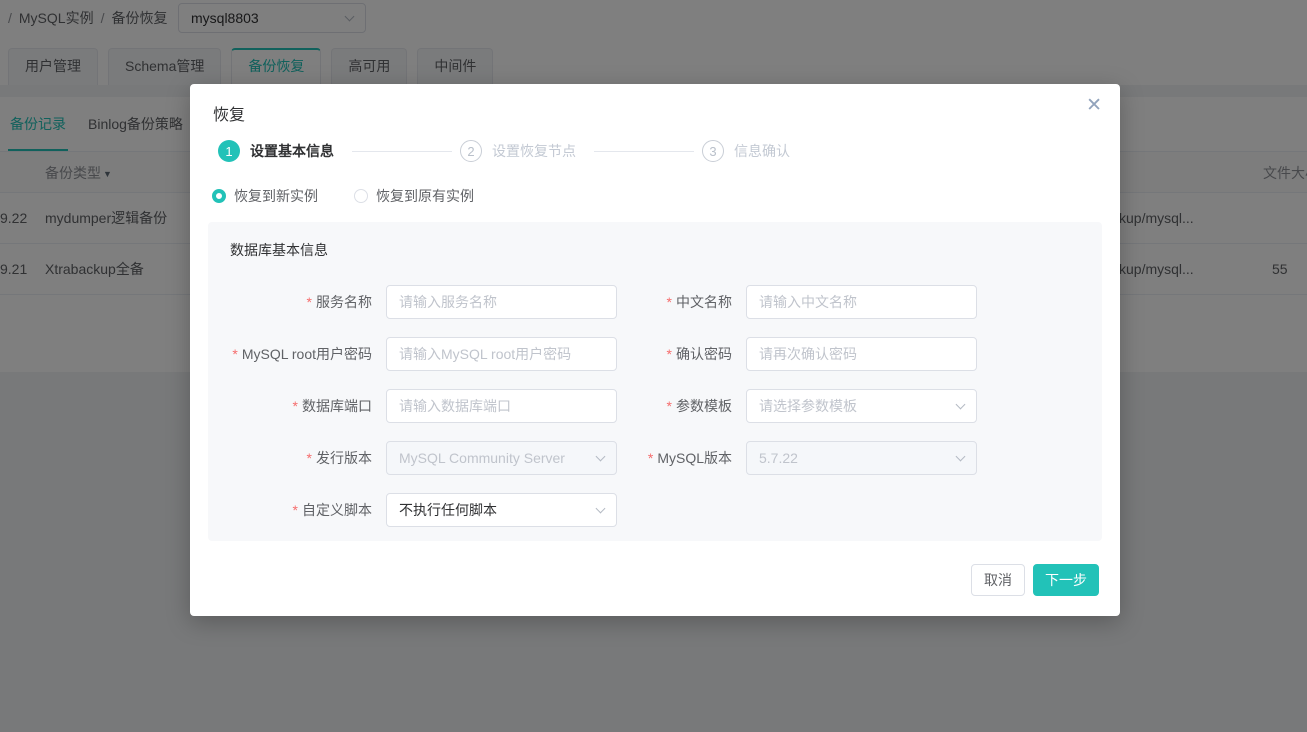 The image size is (1307, 732). I want to click on select-value: 不执行任何脚本, so click(448, 510).